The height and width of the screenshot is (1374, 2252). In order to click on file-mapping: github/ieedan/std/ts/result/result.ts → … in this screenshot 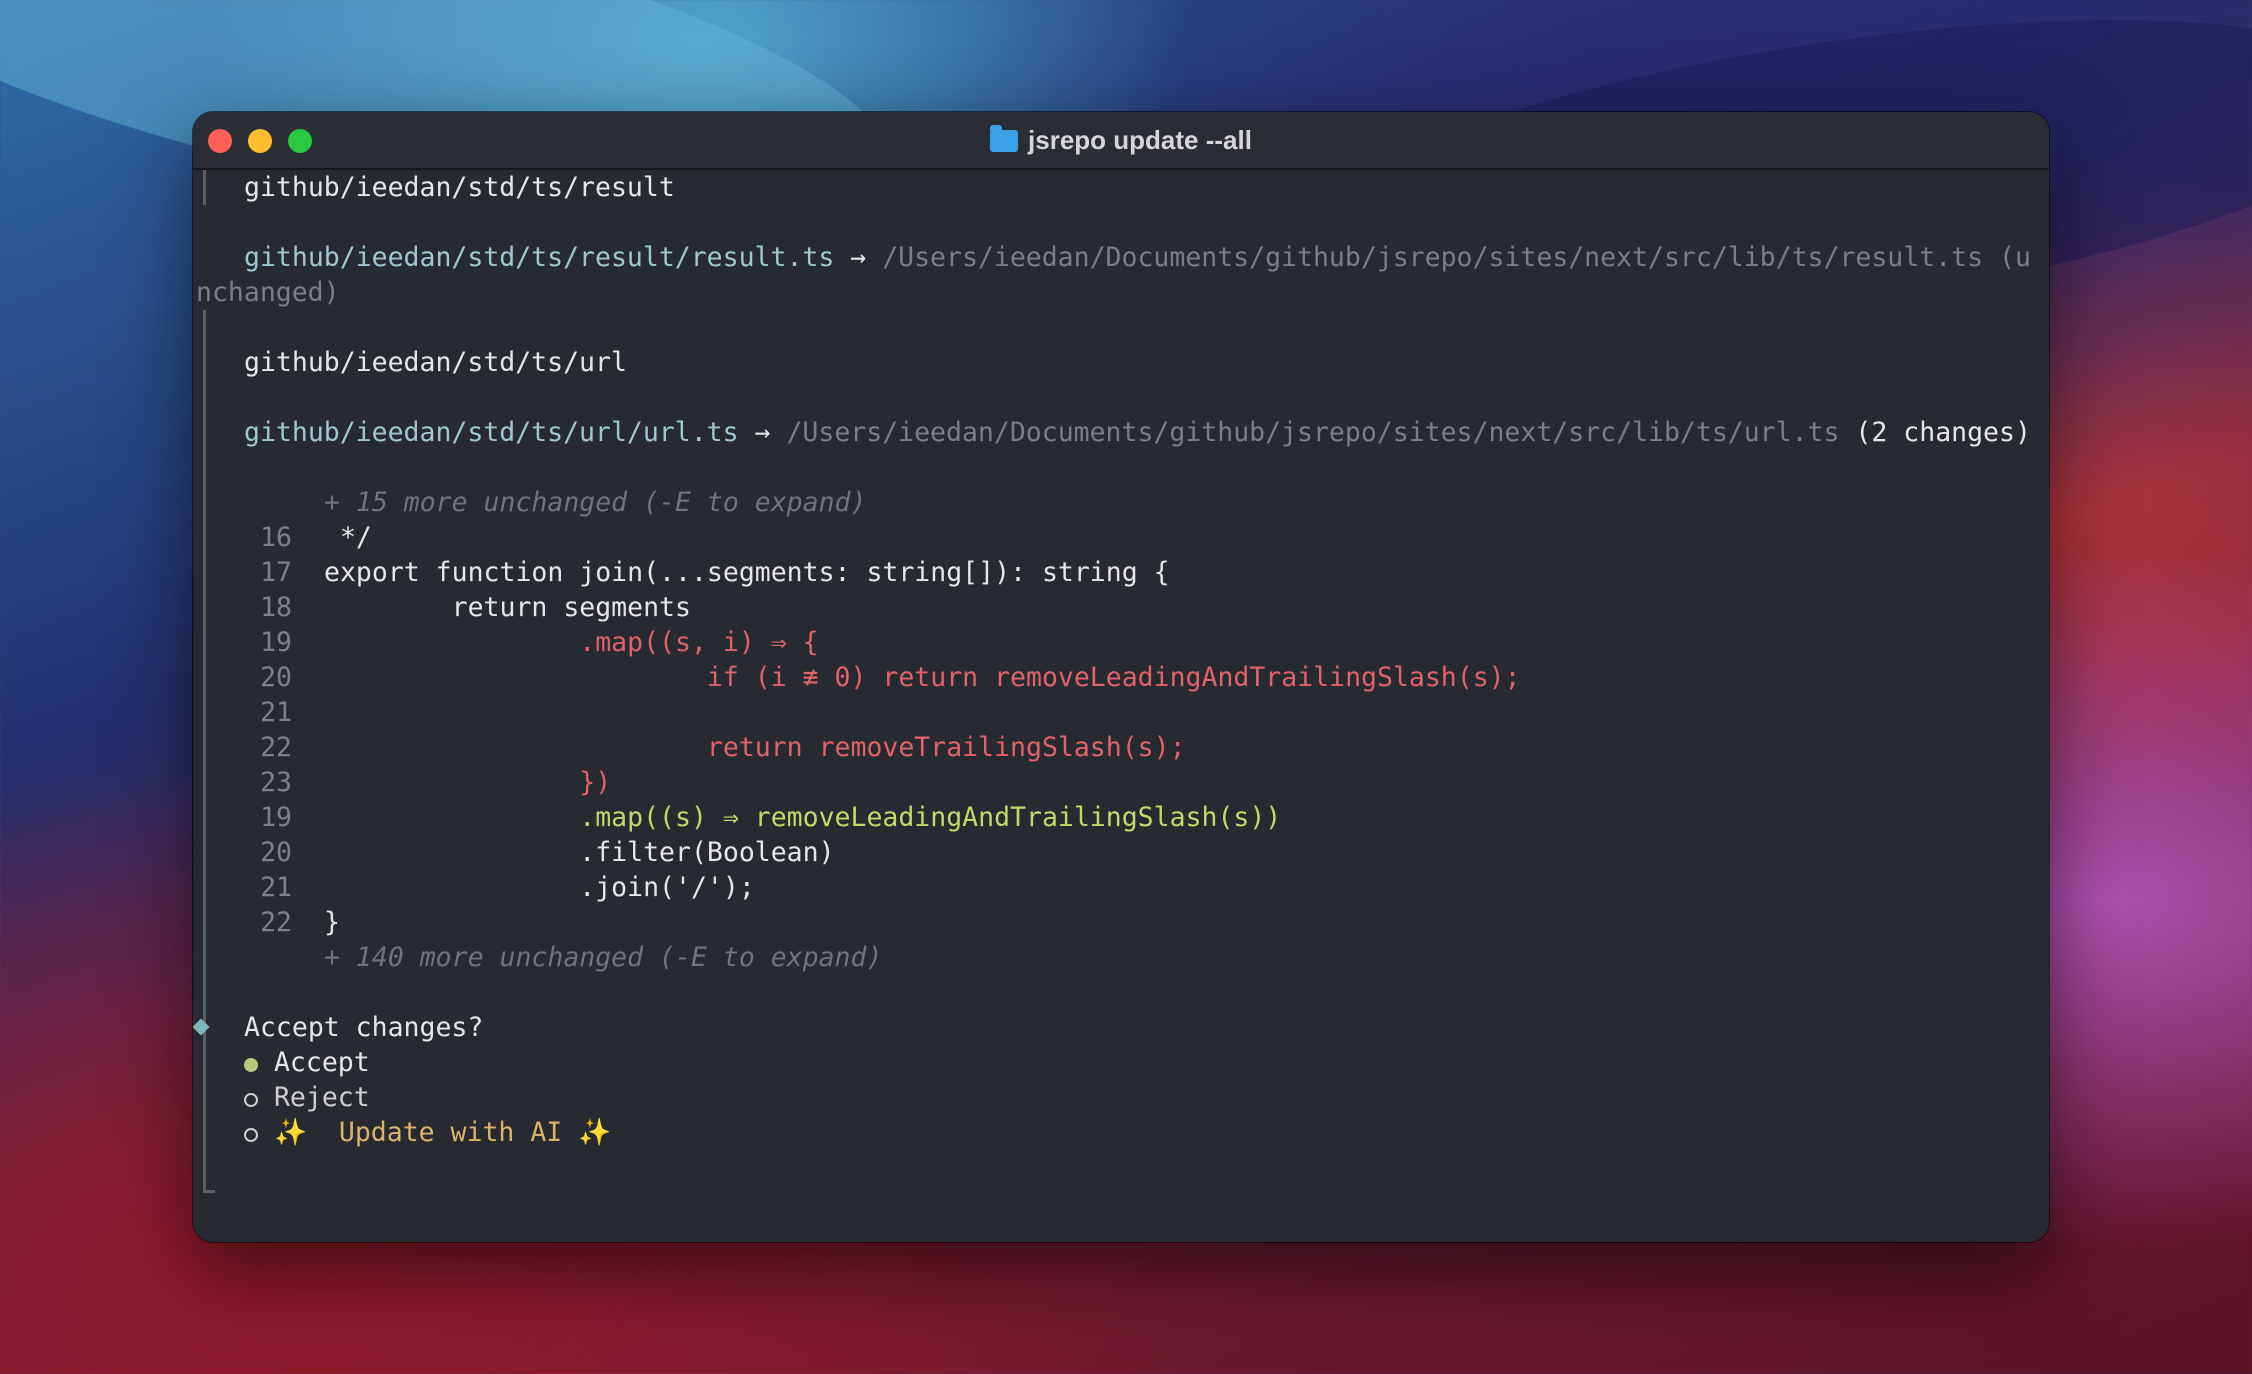, I will do `click(1137, 257)`.